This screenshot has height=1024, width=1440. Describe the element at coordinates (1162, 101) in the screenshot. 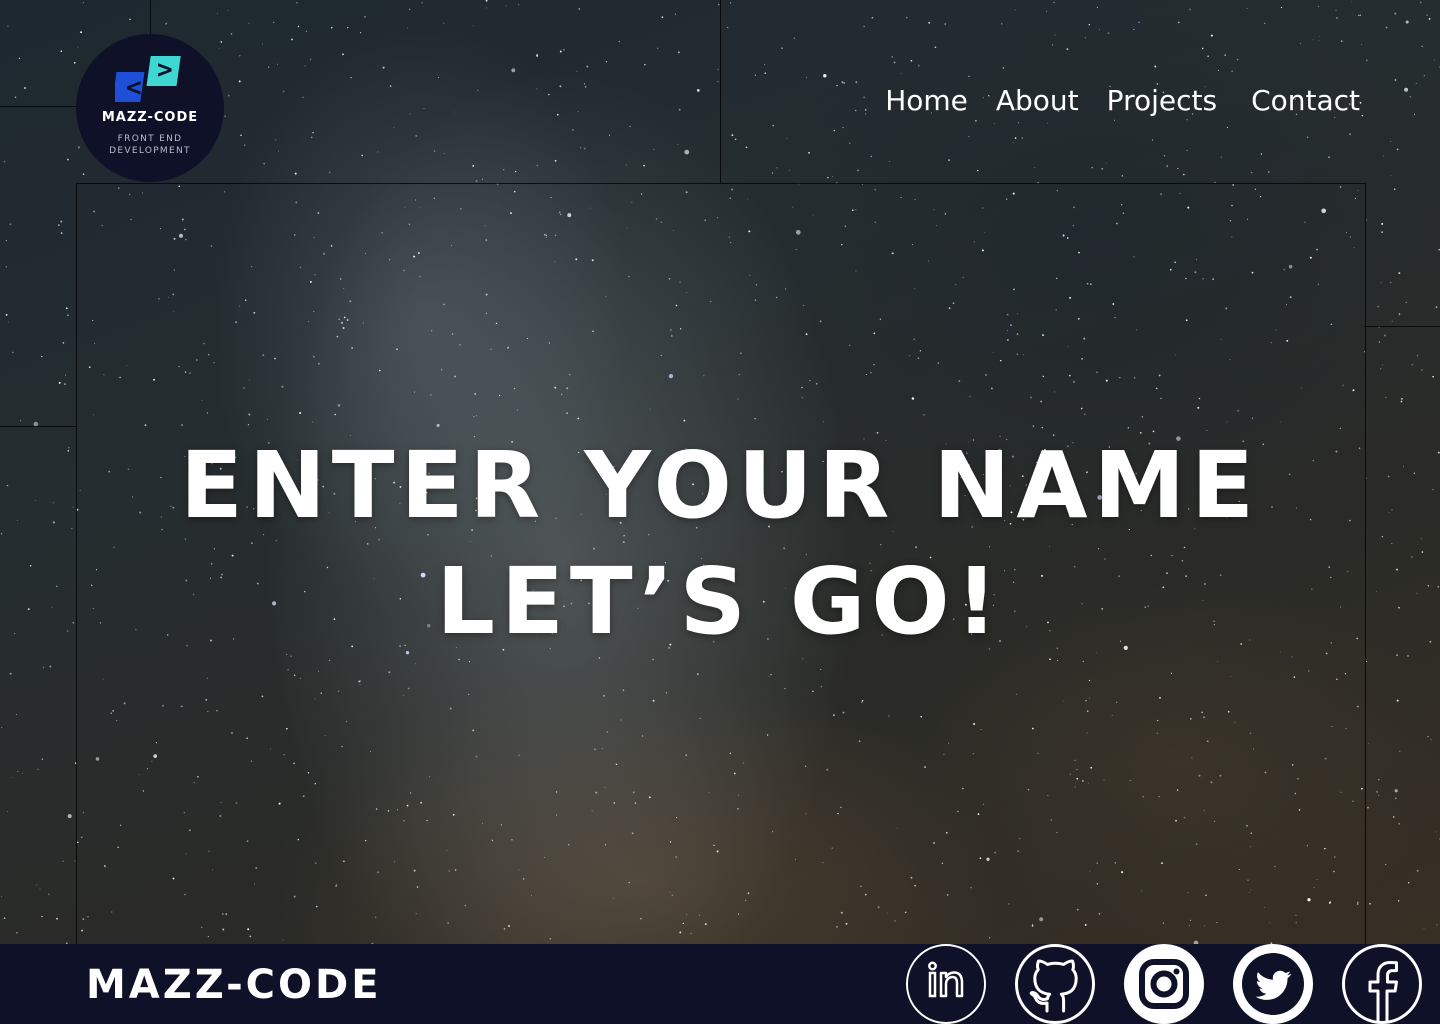

I see `nav-projects-link: Projects` at that location.